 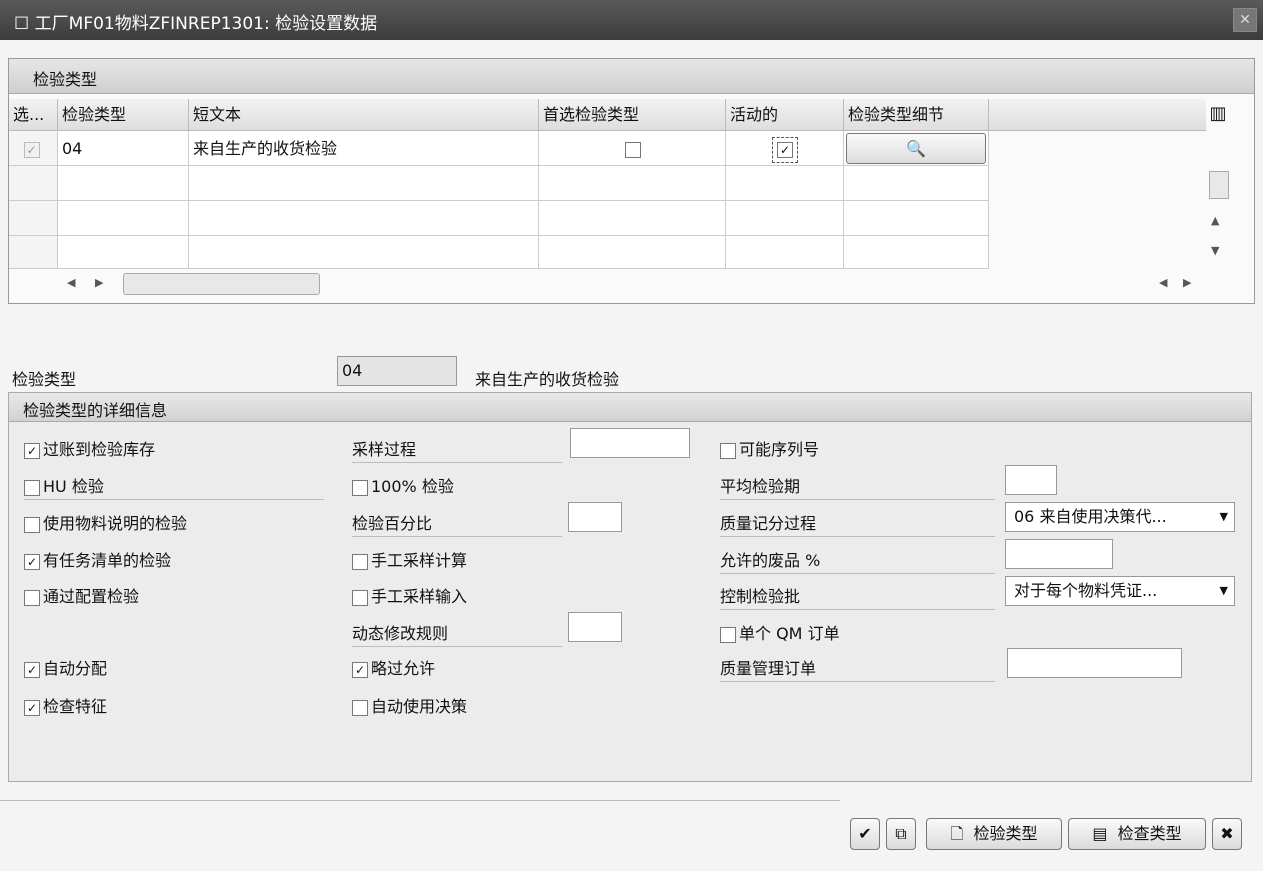 I want to click on col-short-text: 短文本, so click(x=364, y=115).